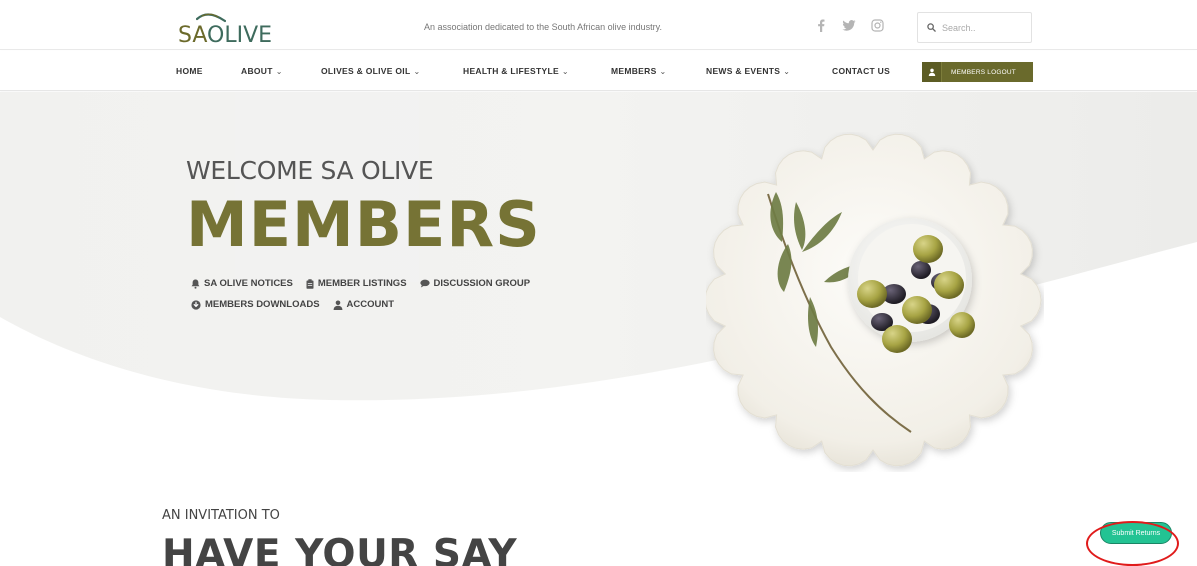 Image resolution: width=1197 pixels, height=566 pixels. I want to click on nav-olives-olive-oil: OLIVES & OLIVE OIL ⌄, so click(370, 71).